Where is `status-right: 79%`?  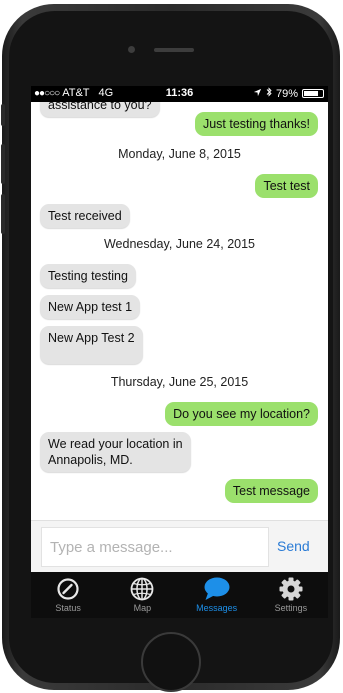
status-right: 79% is located at coordinates (288, 93).